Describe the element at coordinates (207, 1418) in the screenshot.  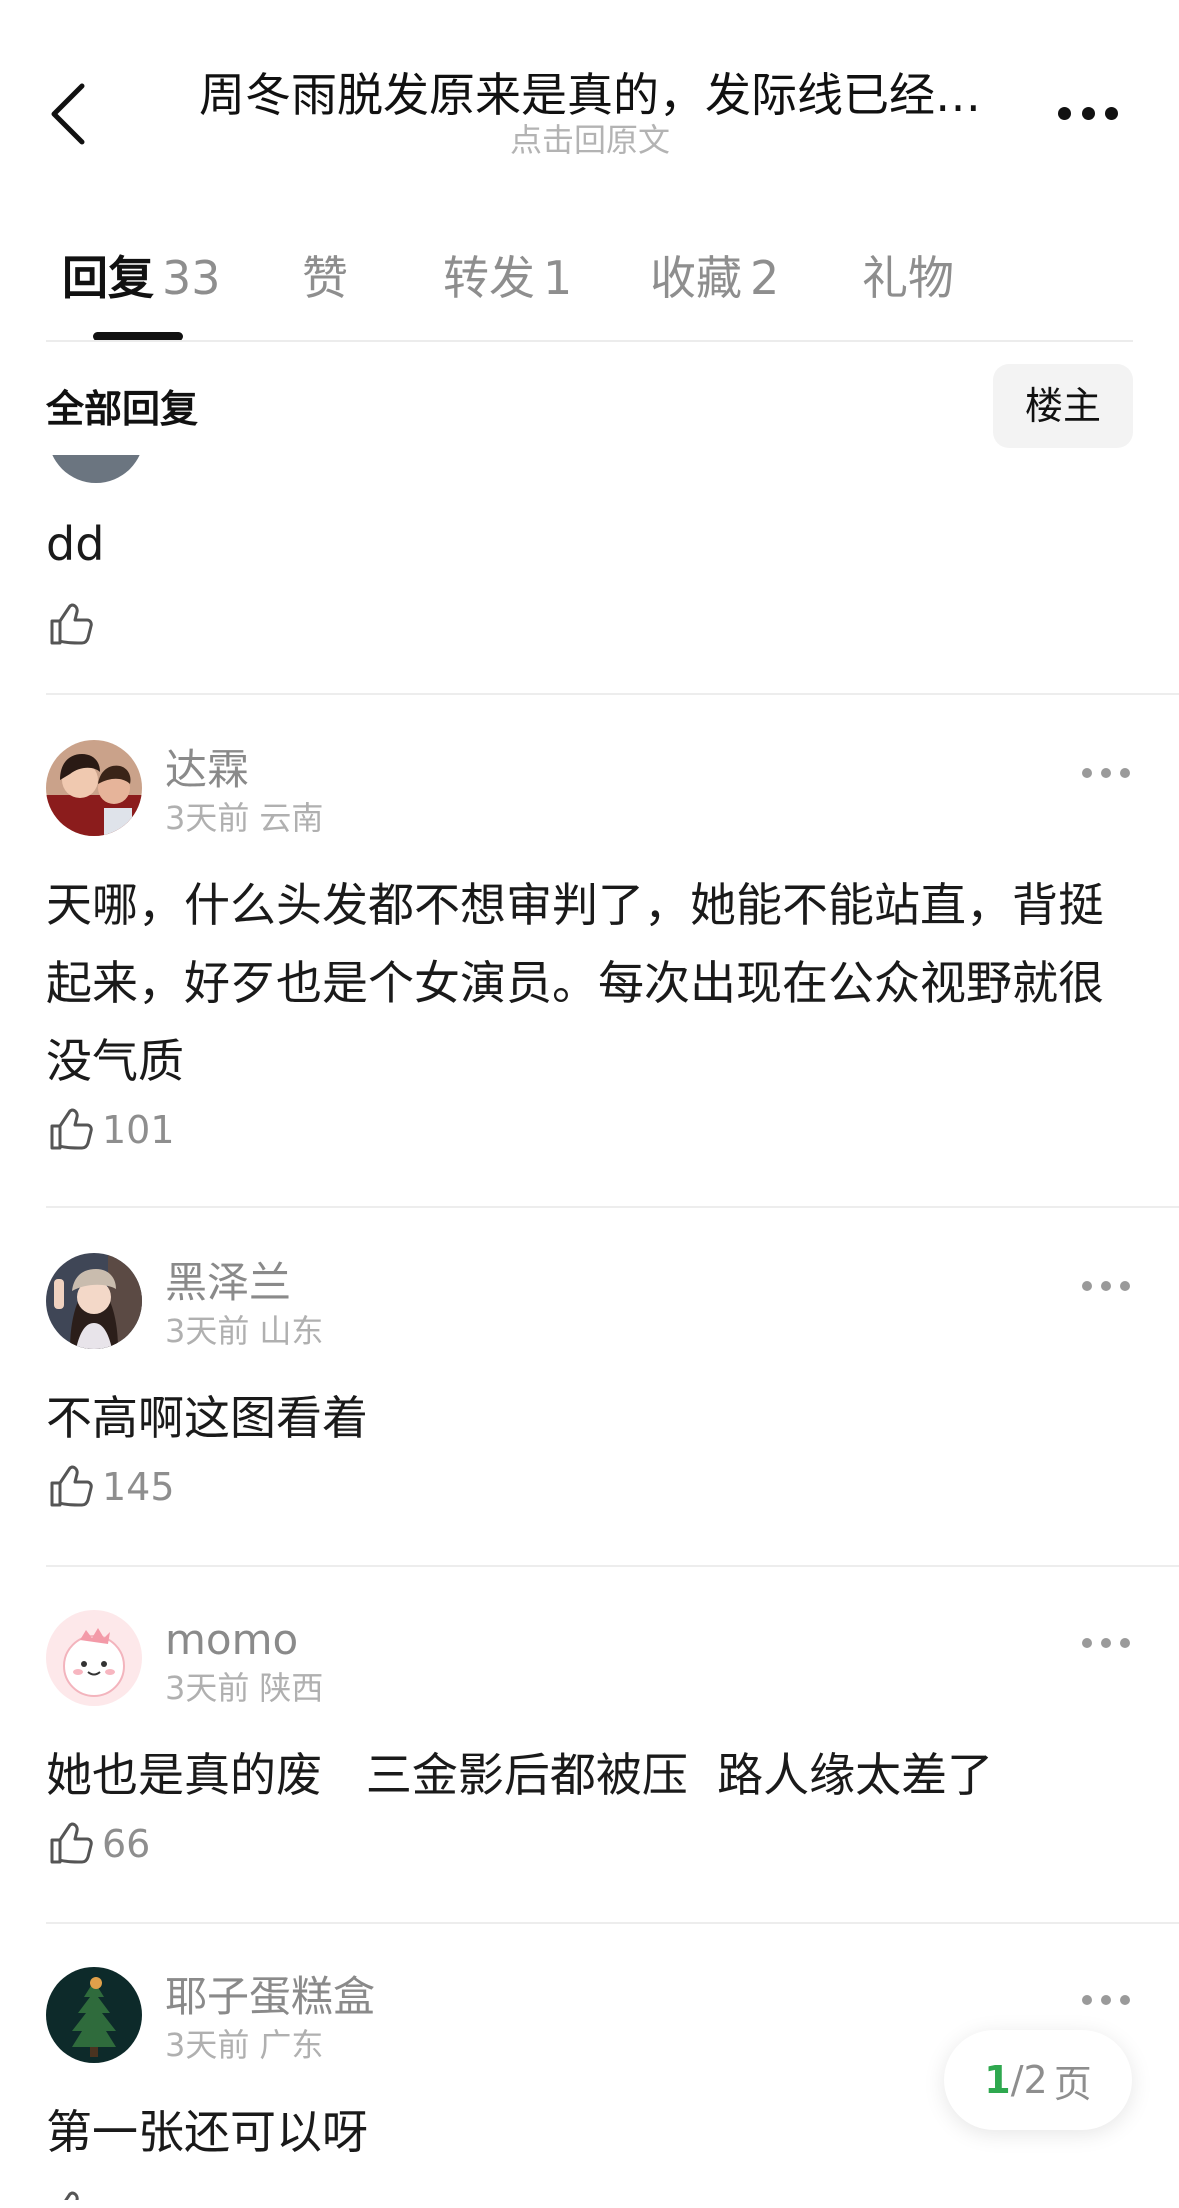
I see `comment-text: 不高啊这图看着` at that location.